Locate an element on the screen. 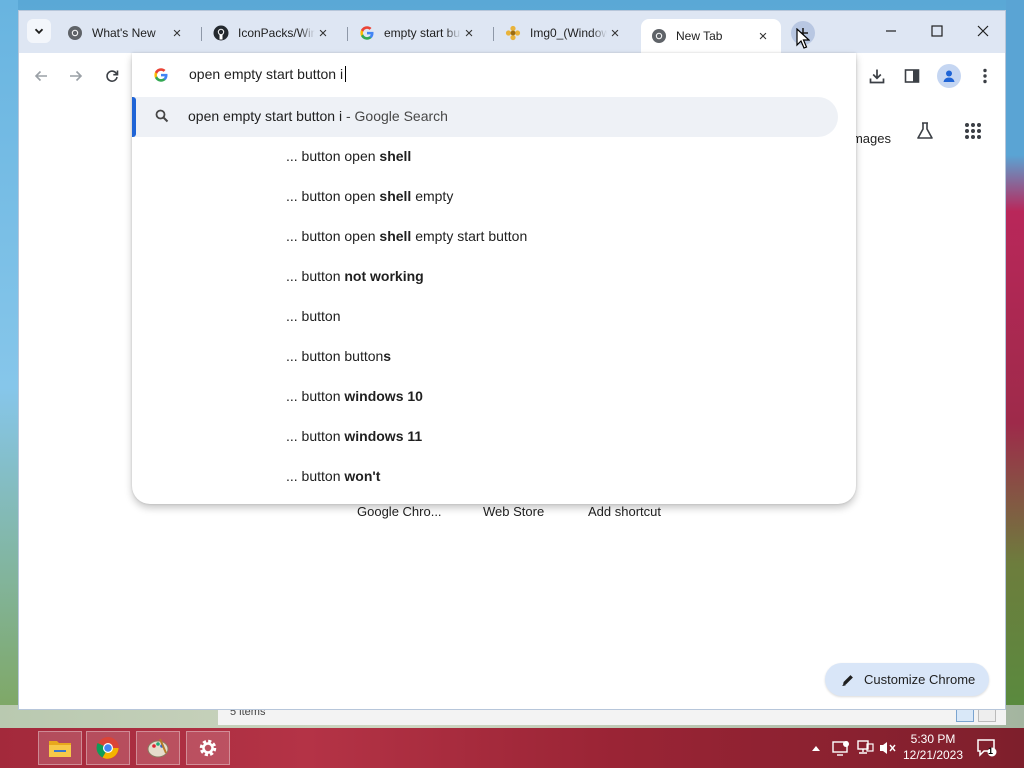 This screenshot has width=1024, height=768. tray-network-icon is located at coordinates (865, 748).